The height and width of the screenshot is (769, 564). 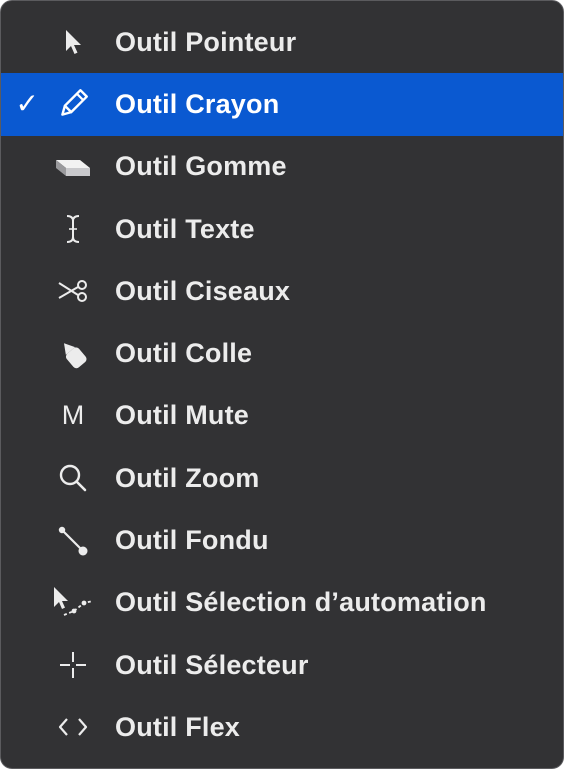 What do you see at coordinates (73, 42) in the screenshot?
I see `pointer-arrow-icon` at bounding box center [73, 42].